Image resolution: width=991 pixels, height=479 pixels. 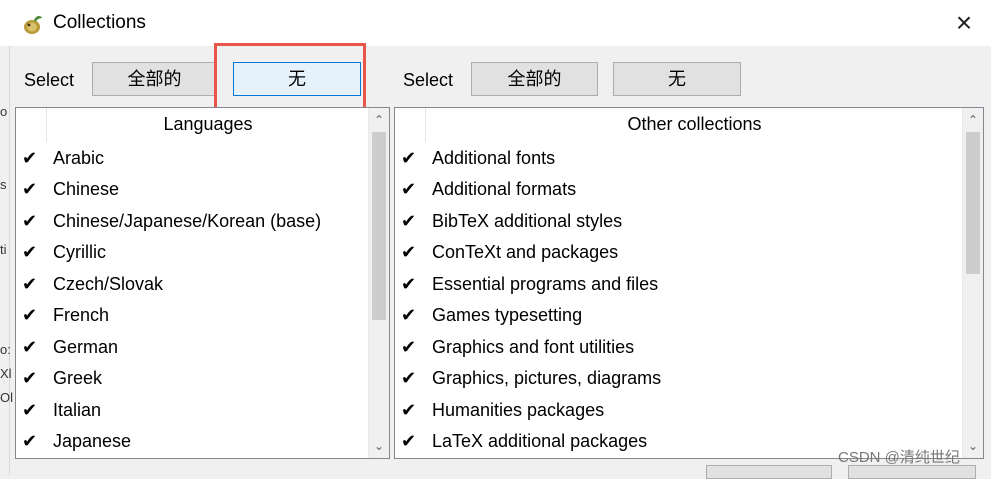 I want to click on list-item-label: Additional formats, so click(x=504, y=189).